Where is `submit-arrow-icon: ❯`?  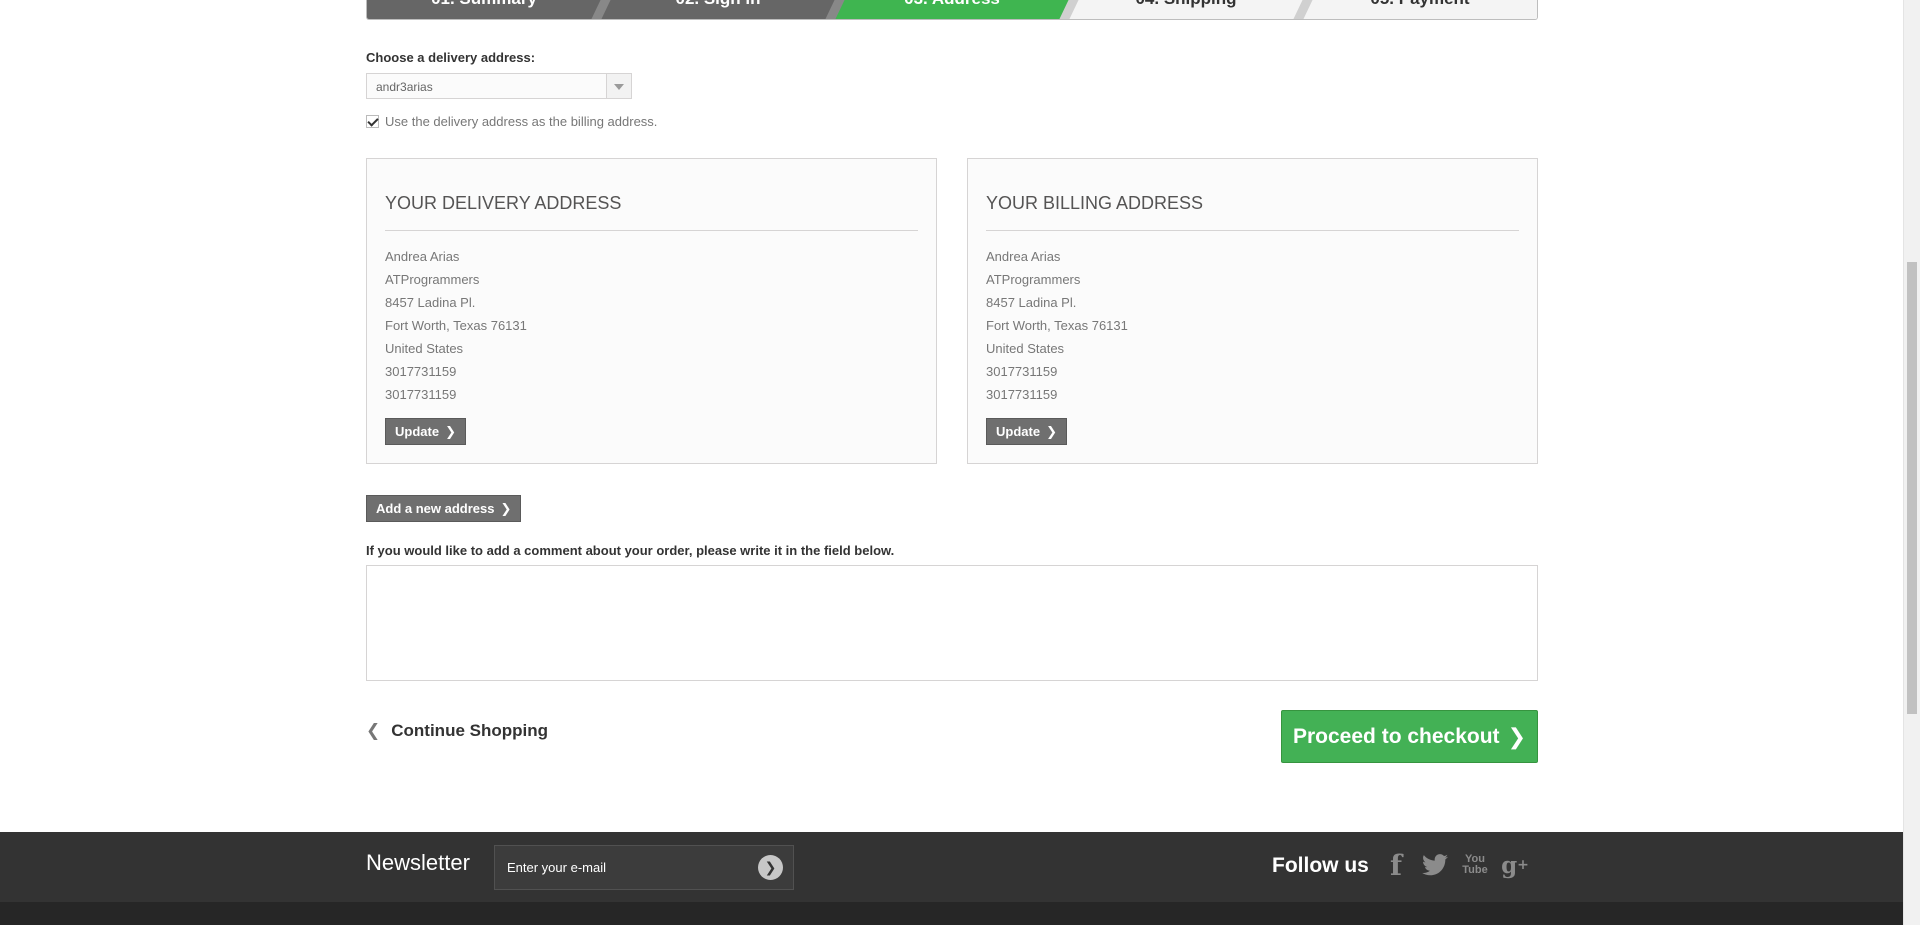
submit-arrow-icon: ❯ is located at coordinates (770, 867).